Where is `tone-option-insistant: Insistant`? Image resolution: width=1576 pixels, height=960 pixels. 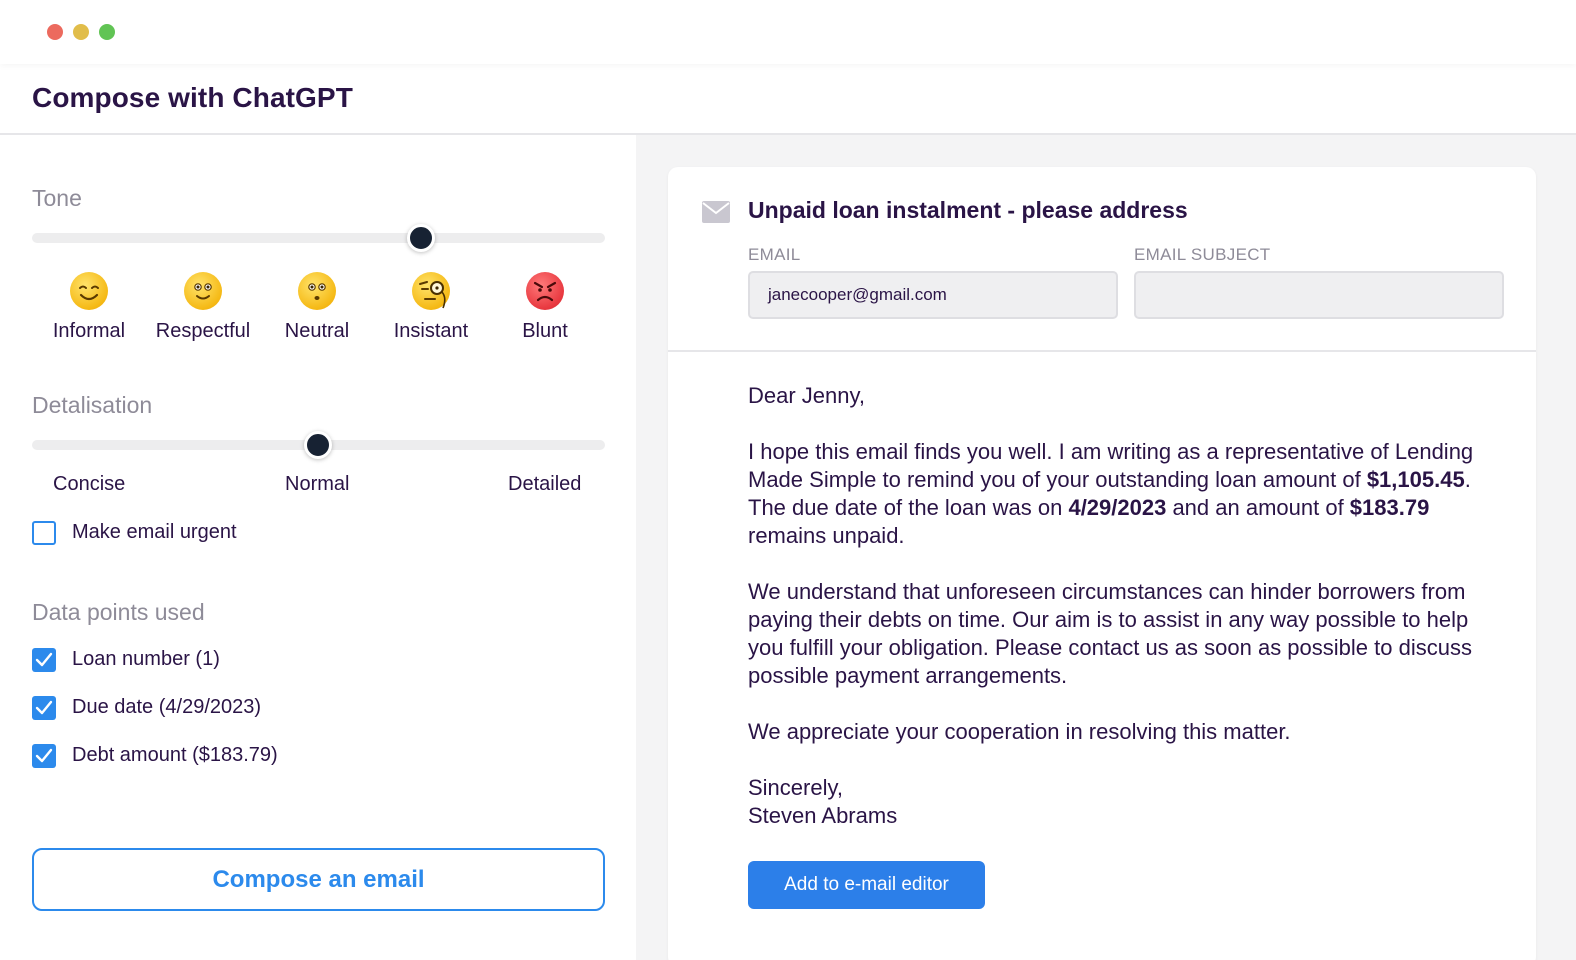
tone-option-insistant: Insistant is located at coordinates (431, 307).